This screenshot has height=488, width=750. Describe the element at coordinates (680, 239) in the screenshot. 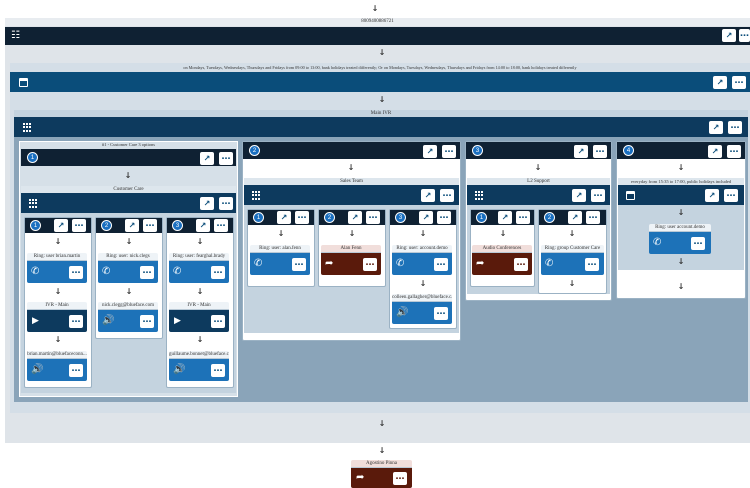

I see `ring-tile: Ring: user account.demo ✆` at that location.